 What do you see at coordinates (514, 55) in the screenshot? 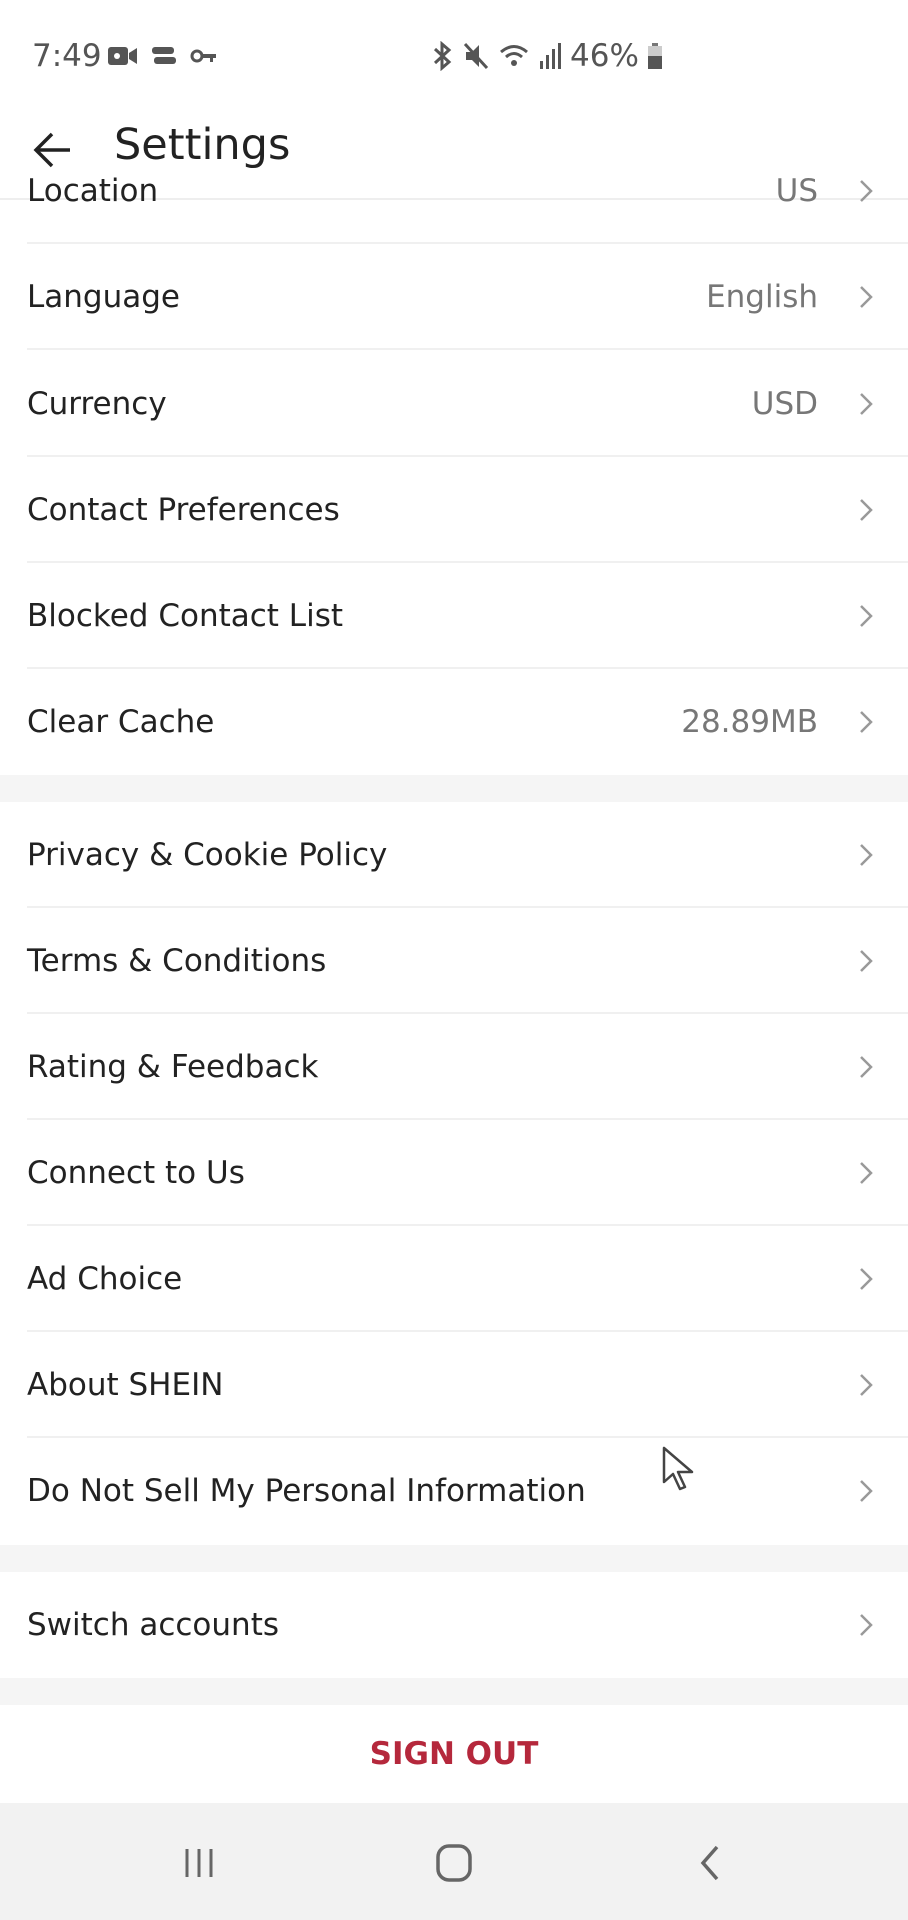
I see `wifi-icon` at bounding box center [514, 55].